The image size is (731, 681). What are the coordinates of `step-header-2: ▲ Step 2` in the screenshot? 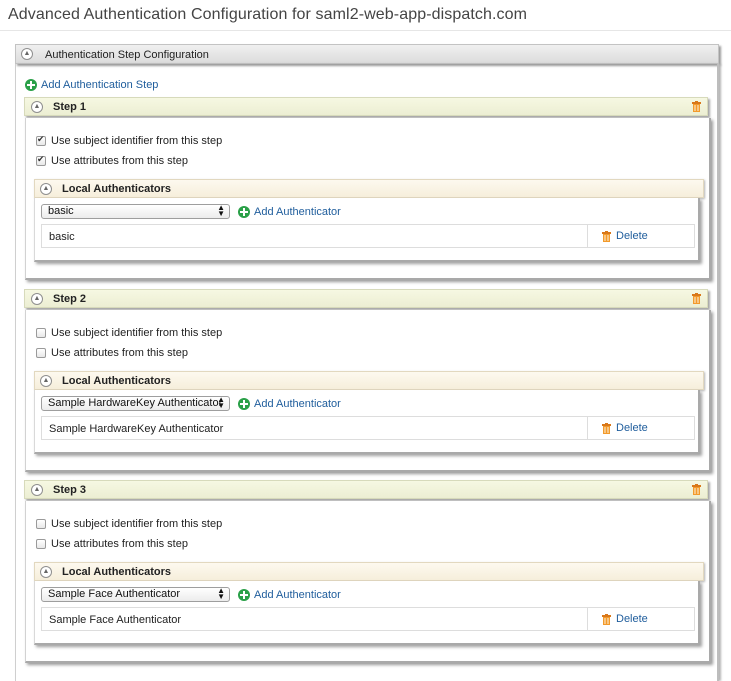 It's located at (366, 298).